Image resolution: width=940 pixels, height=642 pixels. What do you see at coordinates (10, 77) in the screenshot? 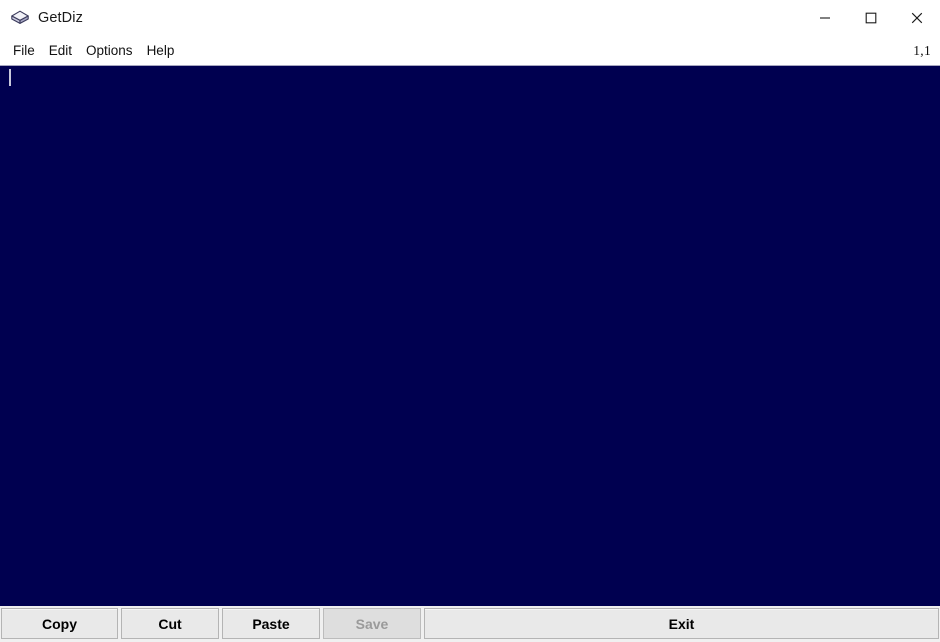
I see `text-caret` at bounding box center [10, 77].